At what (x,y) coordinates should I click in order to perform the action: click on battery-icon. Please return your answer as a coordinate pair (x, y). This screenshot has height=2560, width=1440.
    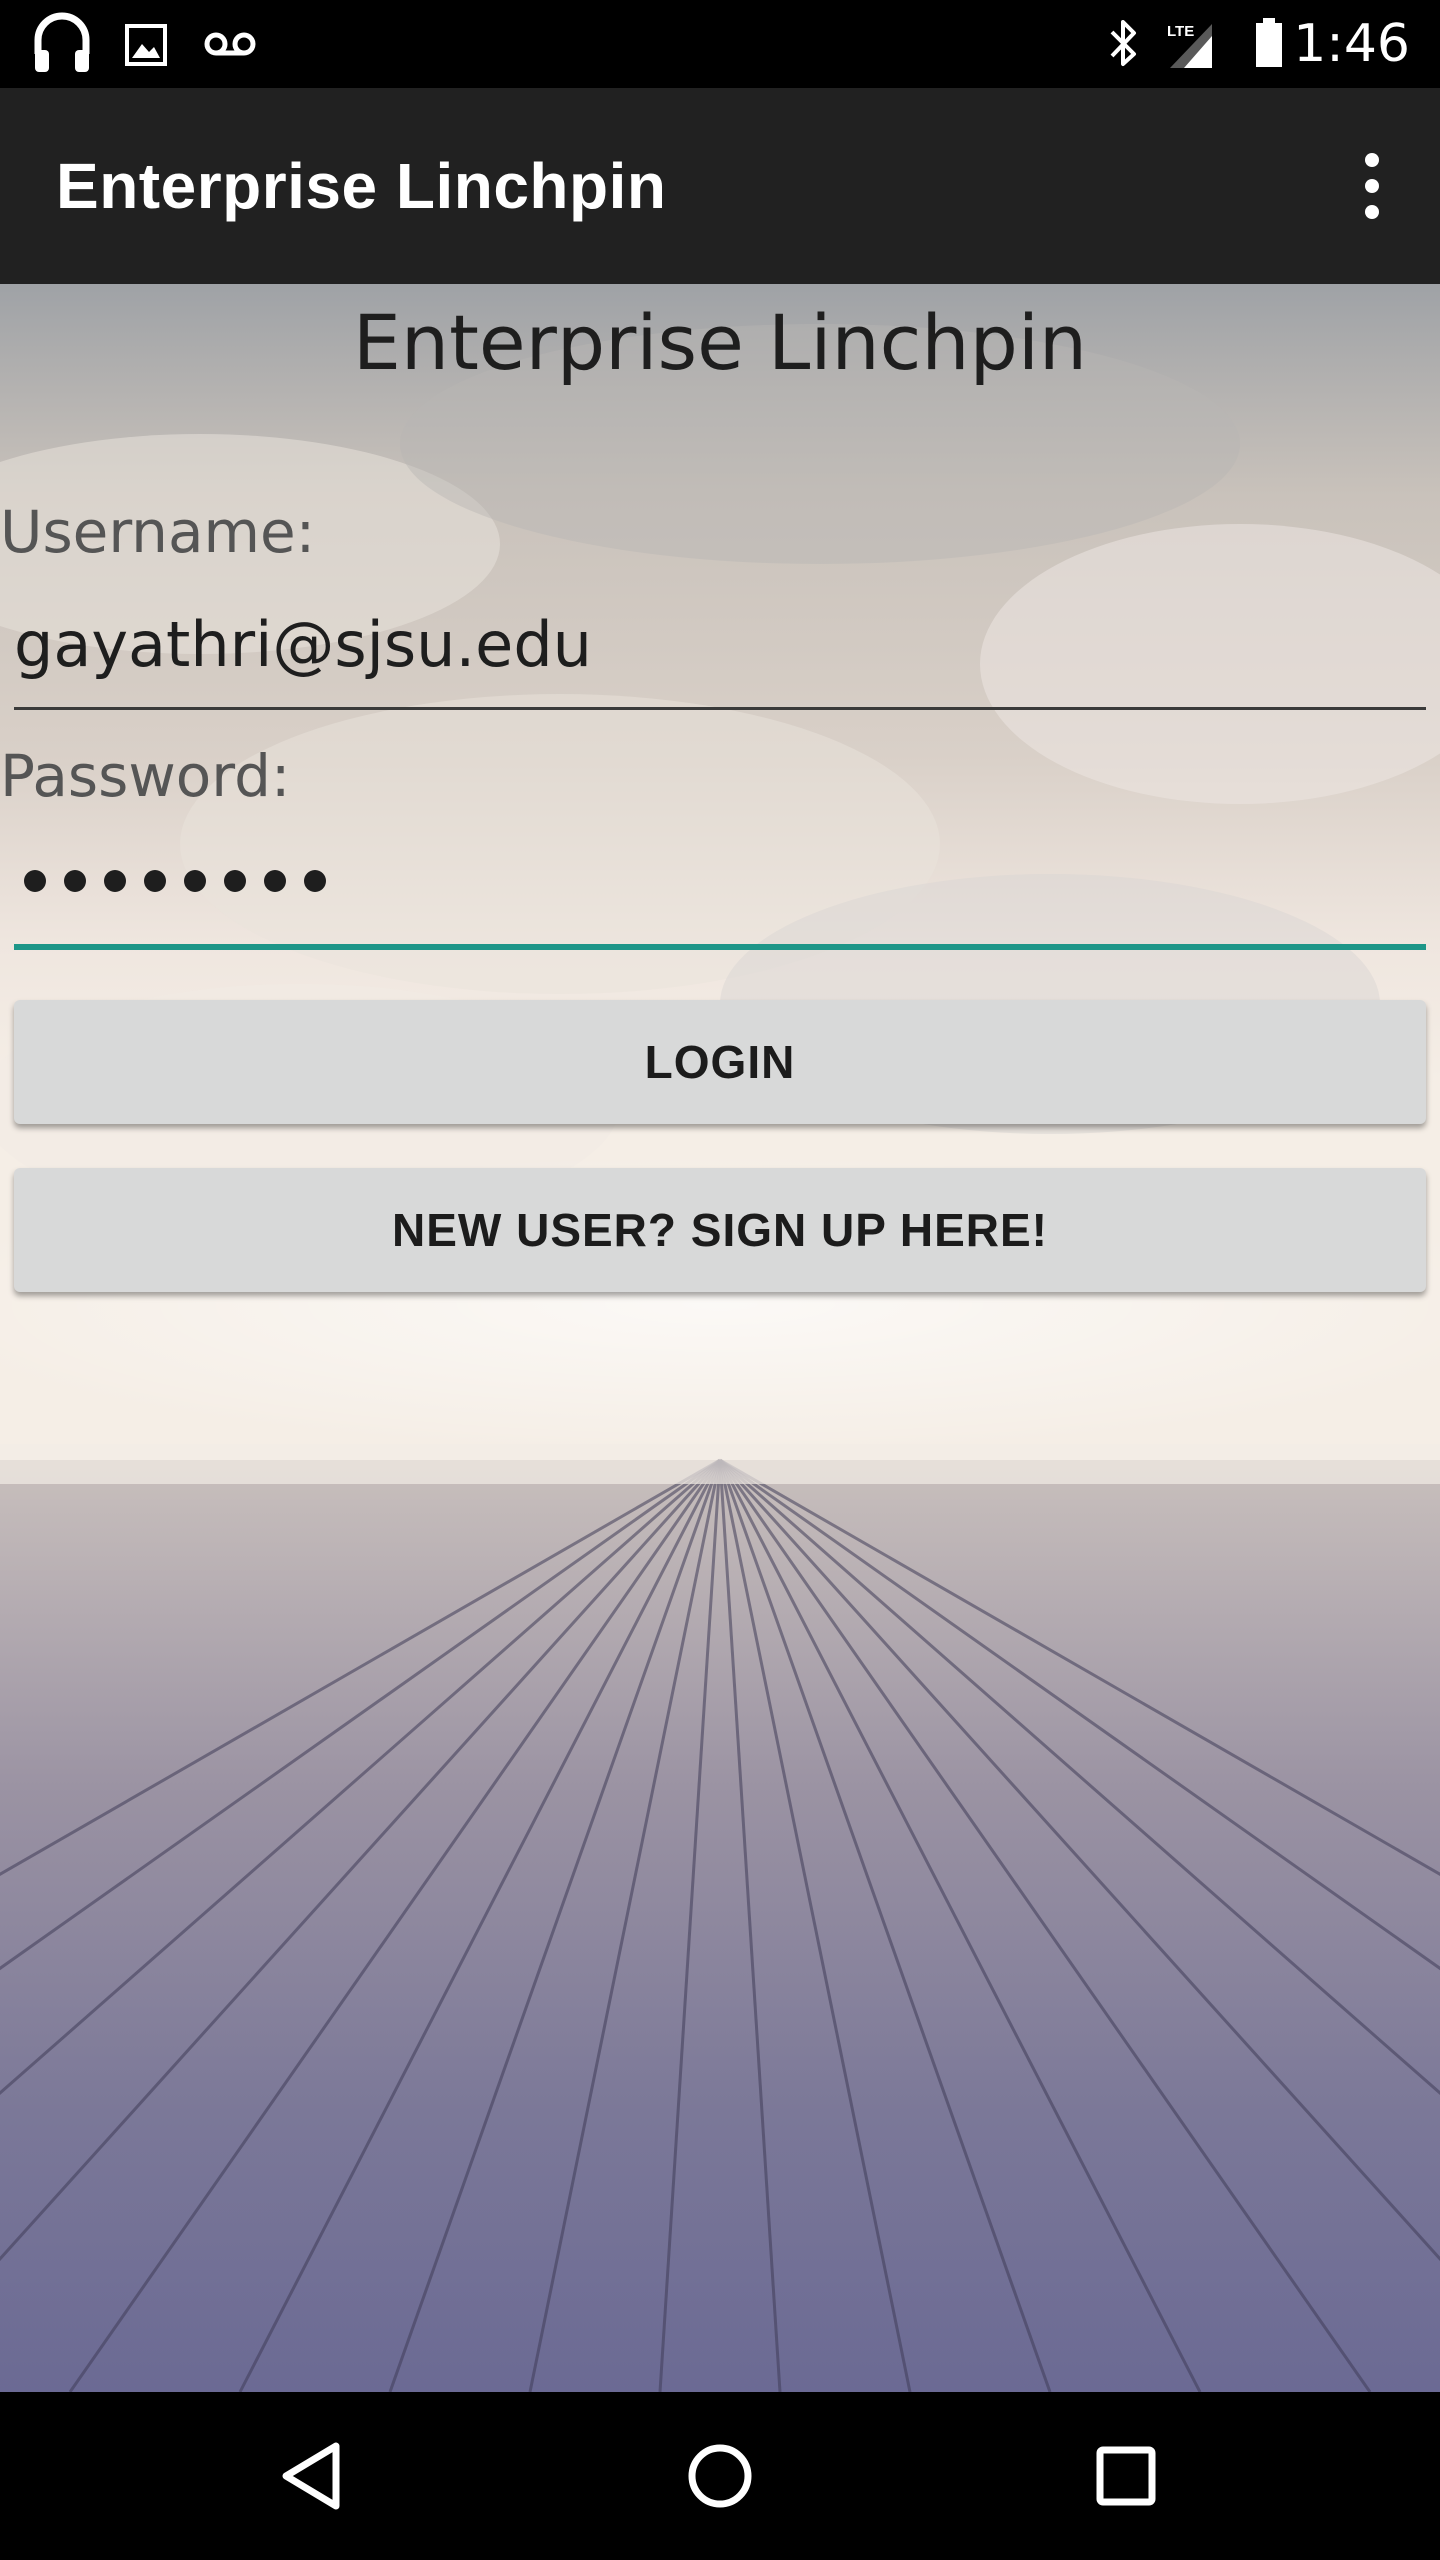
    Looking at the image, I should click on (1269, 44).